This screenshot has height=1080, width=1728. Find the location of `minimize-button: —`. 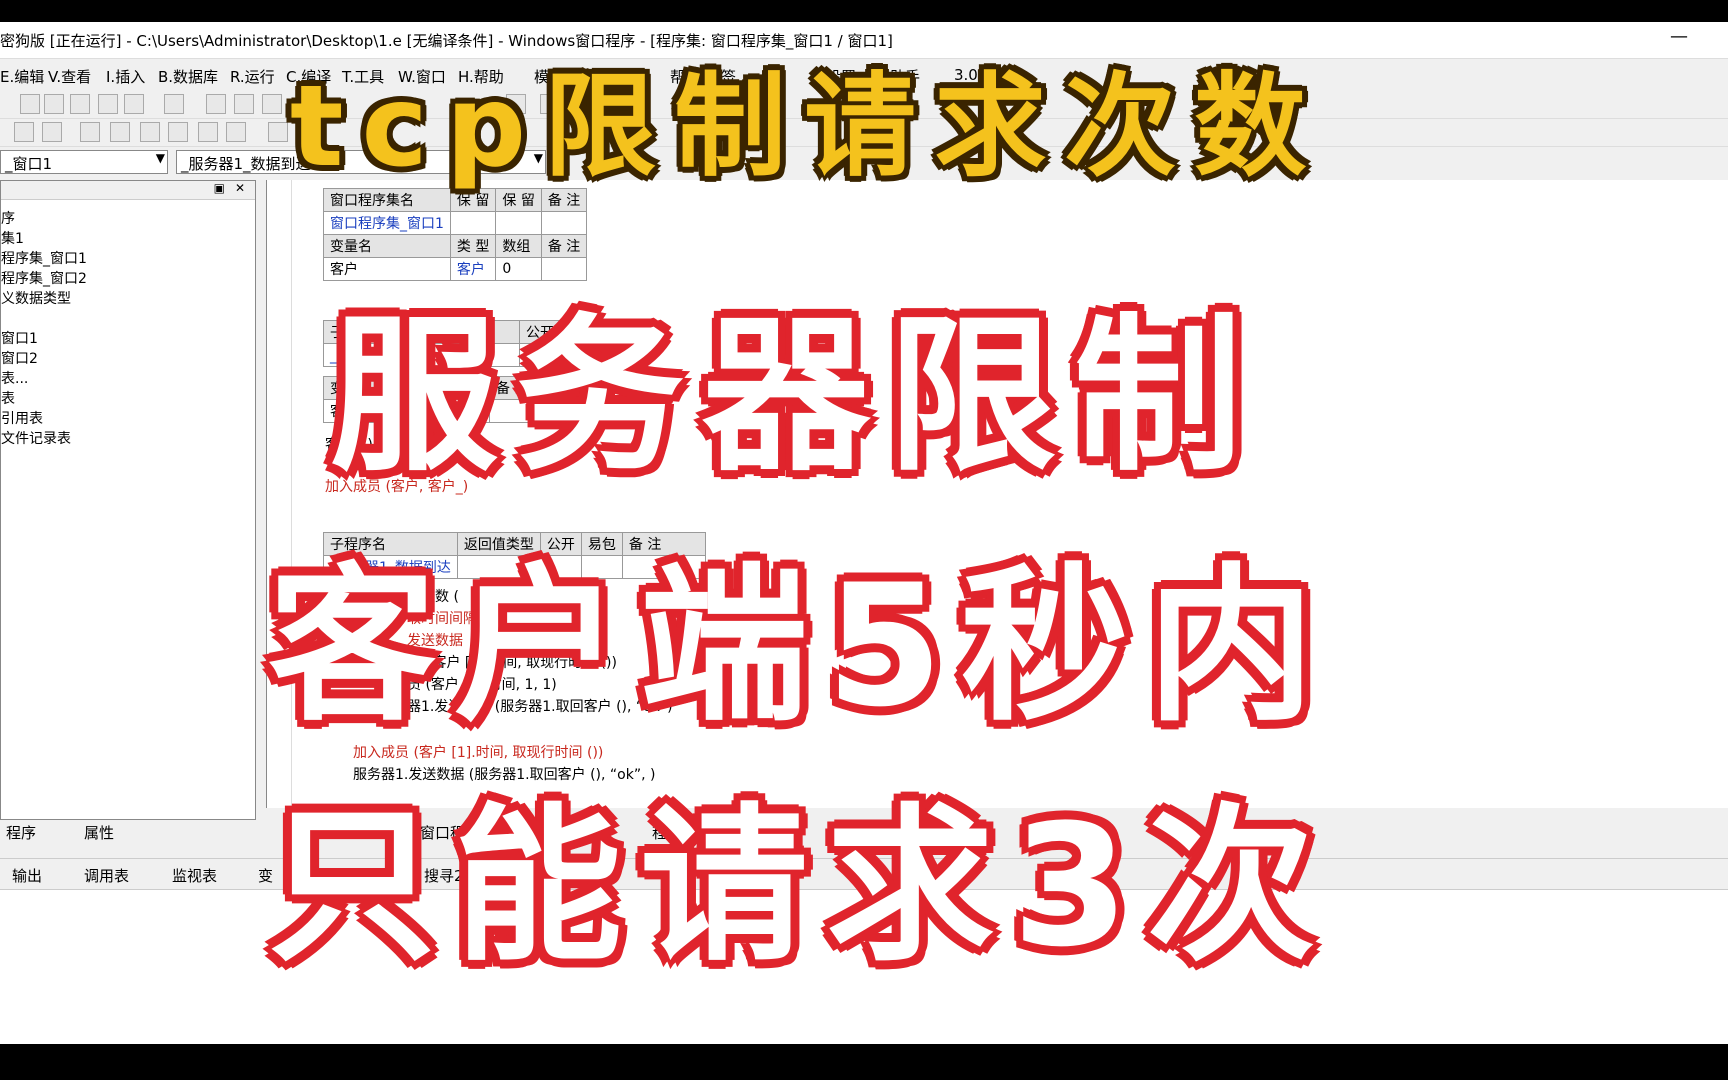

minimize-button: — is located at coordinates (1679, 36).